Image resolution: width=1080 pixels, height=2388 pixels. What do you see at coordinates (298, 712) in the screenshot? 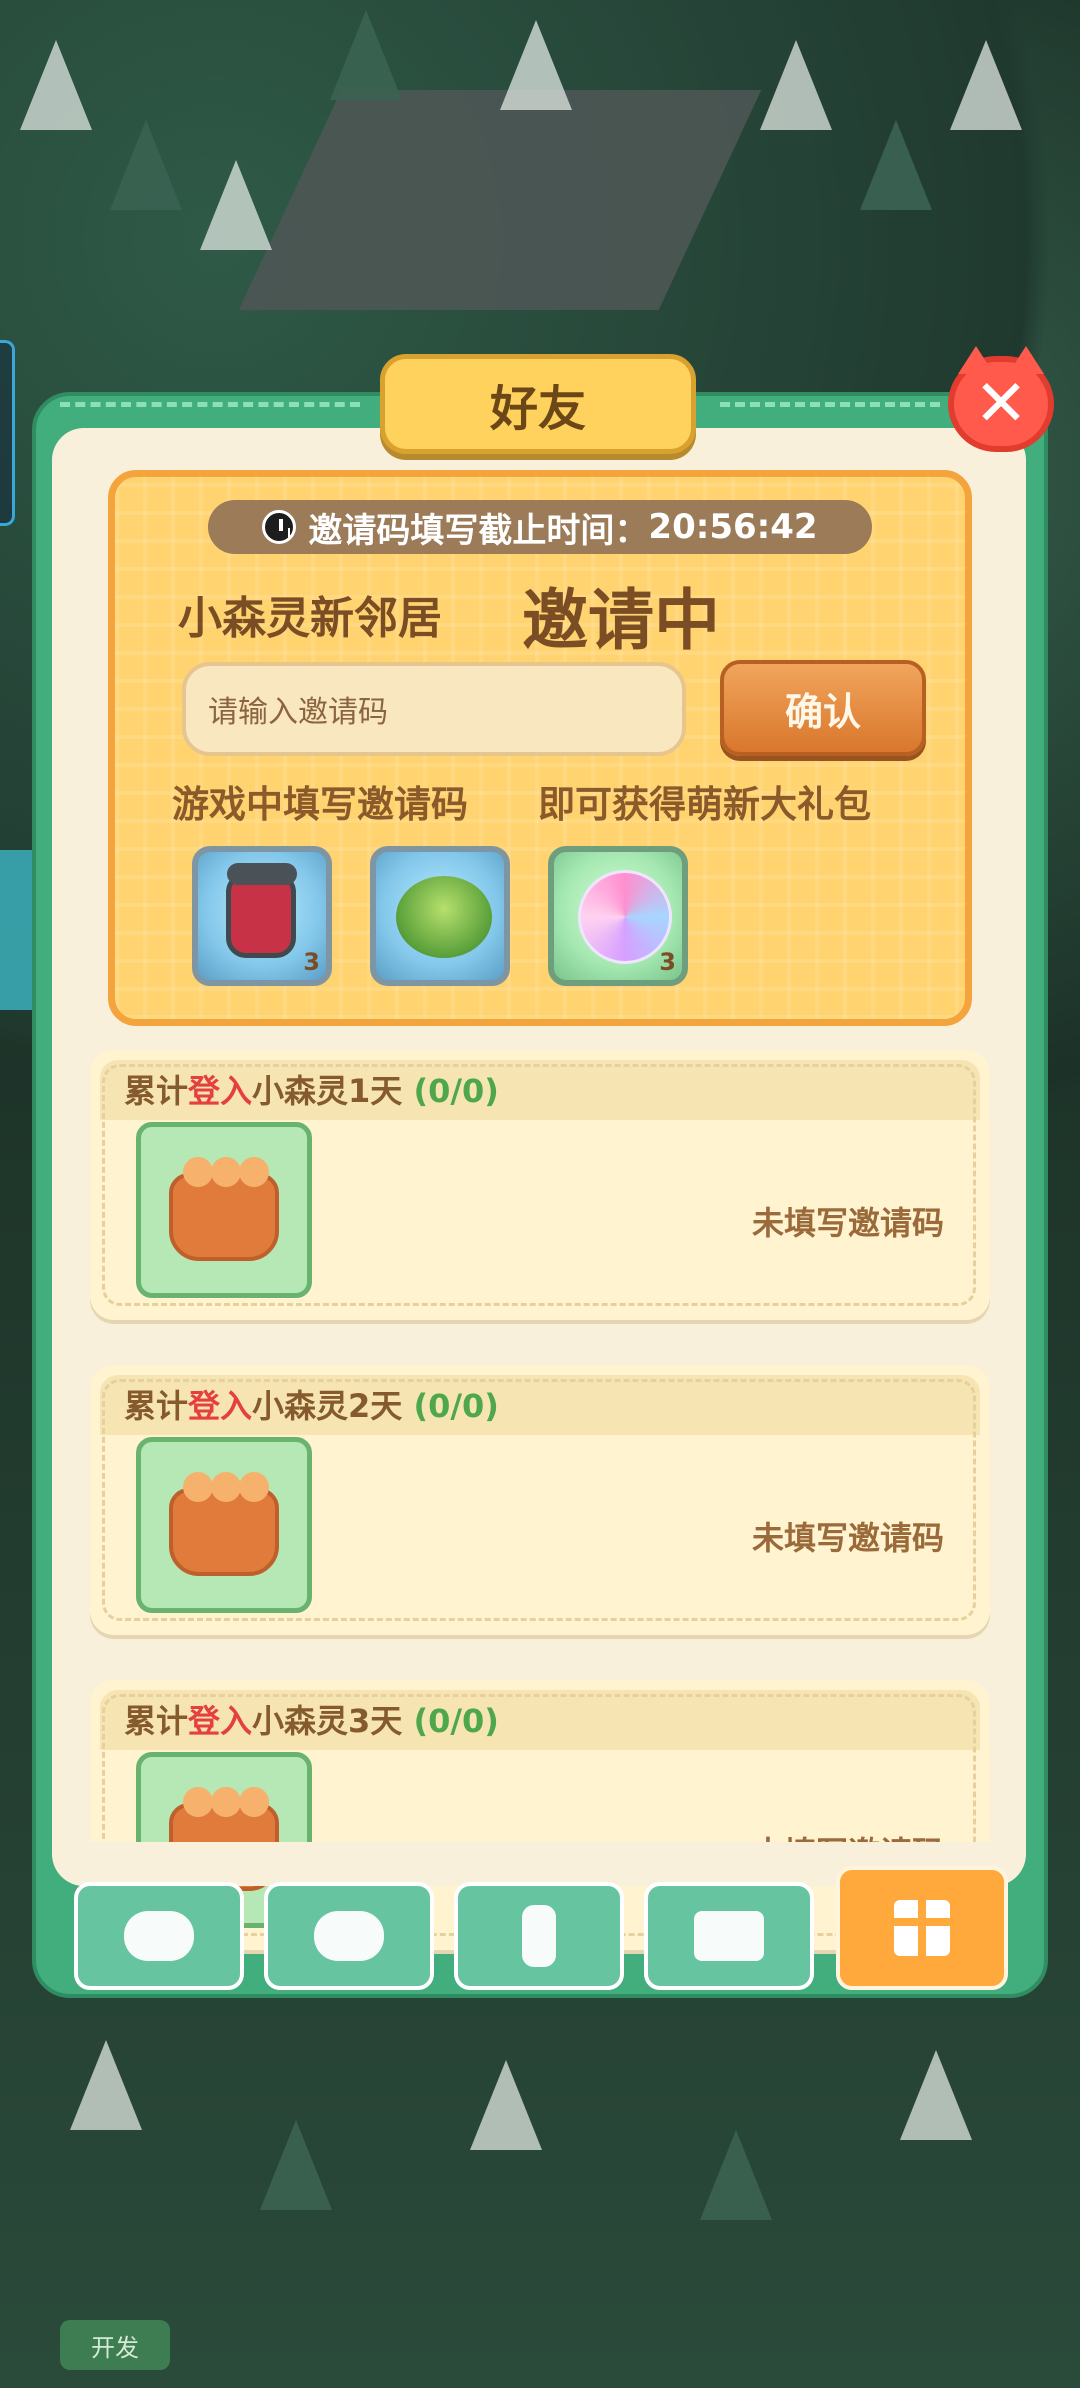
I see `invite-code-placeholder: 请输入邀请码` at bounding box center [298, 712].